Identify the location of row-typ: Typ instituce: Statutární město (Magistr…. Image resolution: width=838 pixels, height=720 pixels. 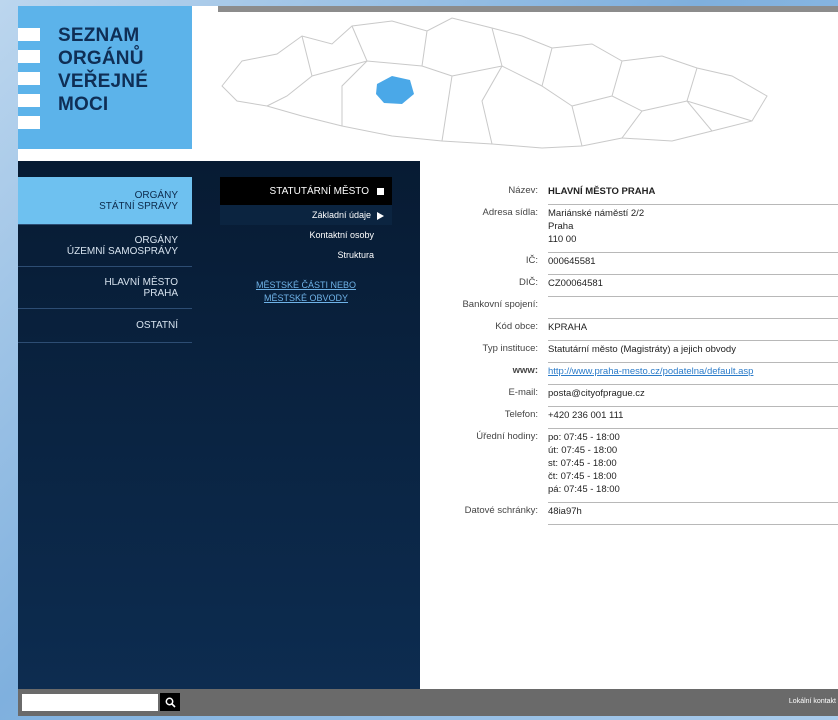
(629, 351).